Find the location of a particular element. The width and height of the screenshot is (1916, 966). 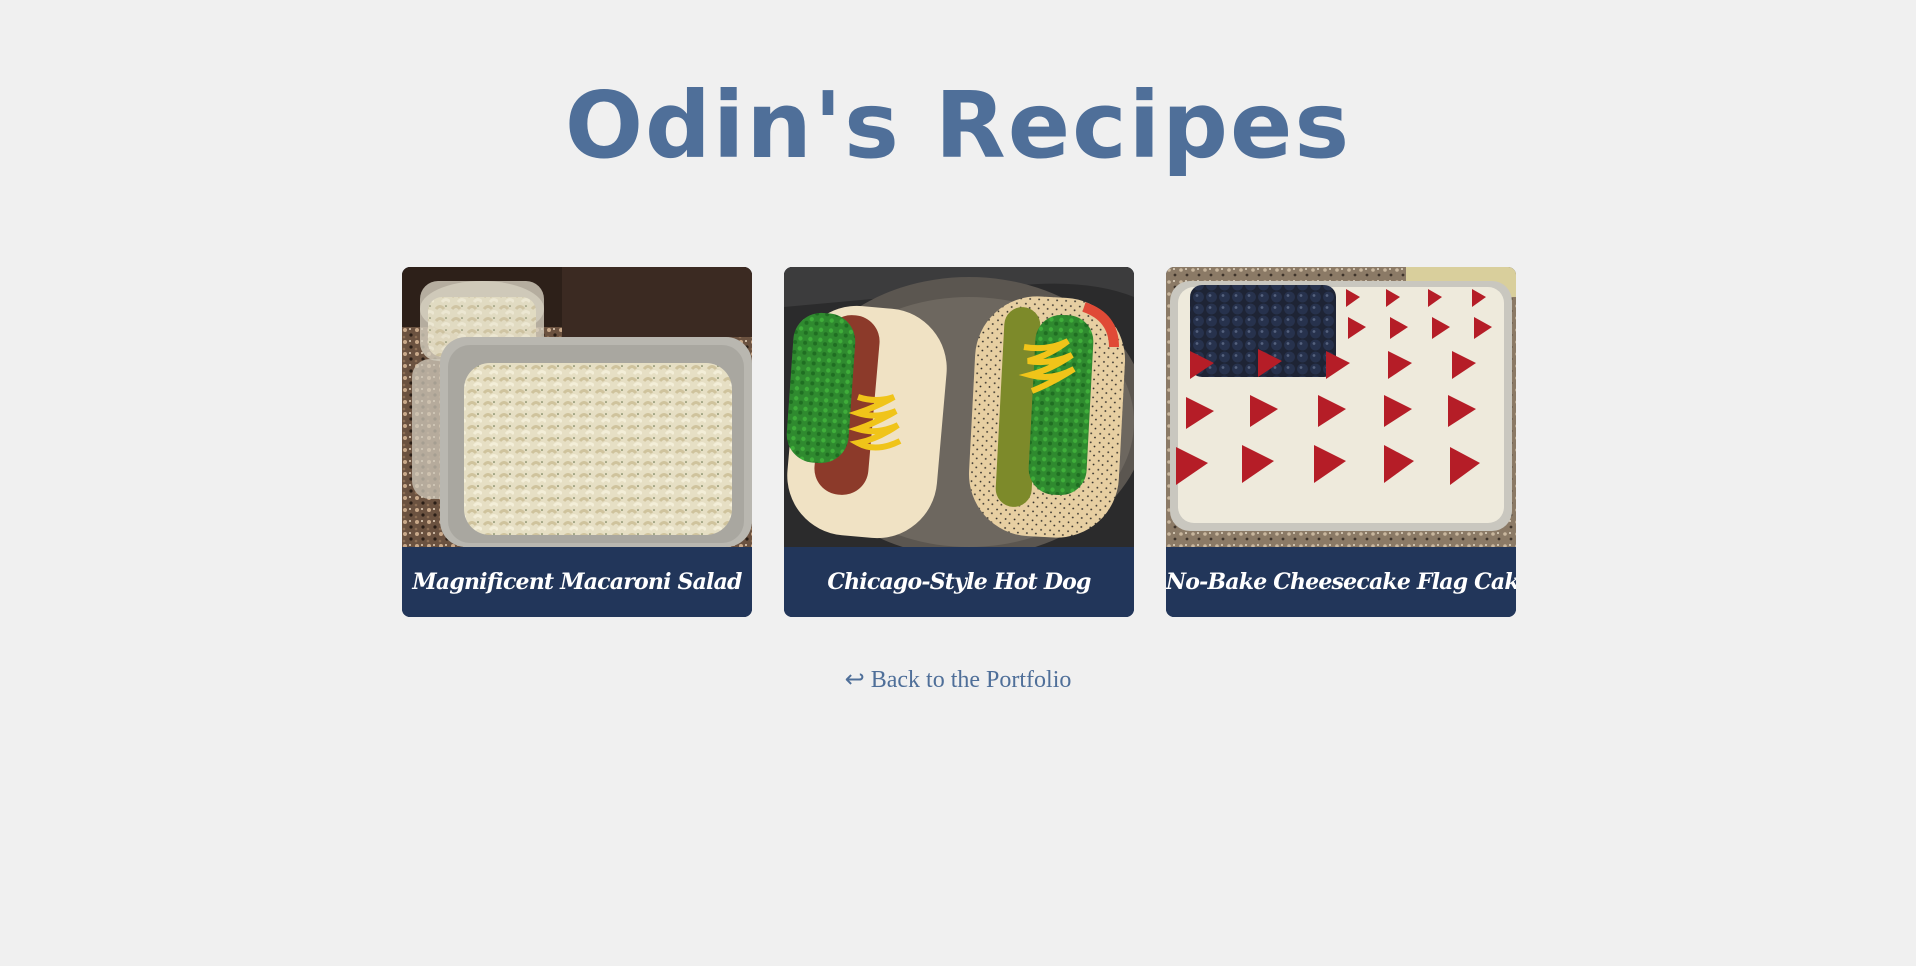

hot-dog-photo is located at coordinates (959, 407).